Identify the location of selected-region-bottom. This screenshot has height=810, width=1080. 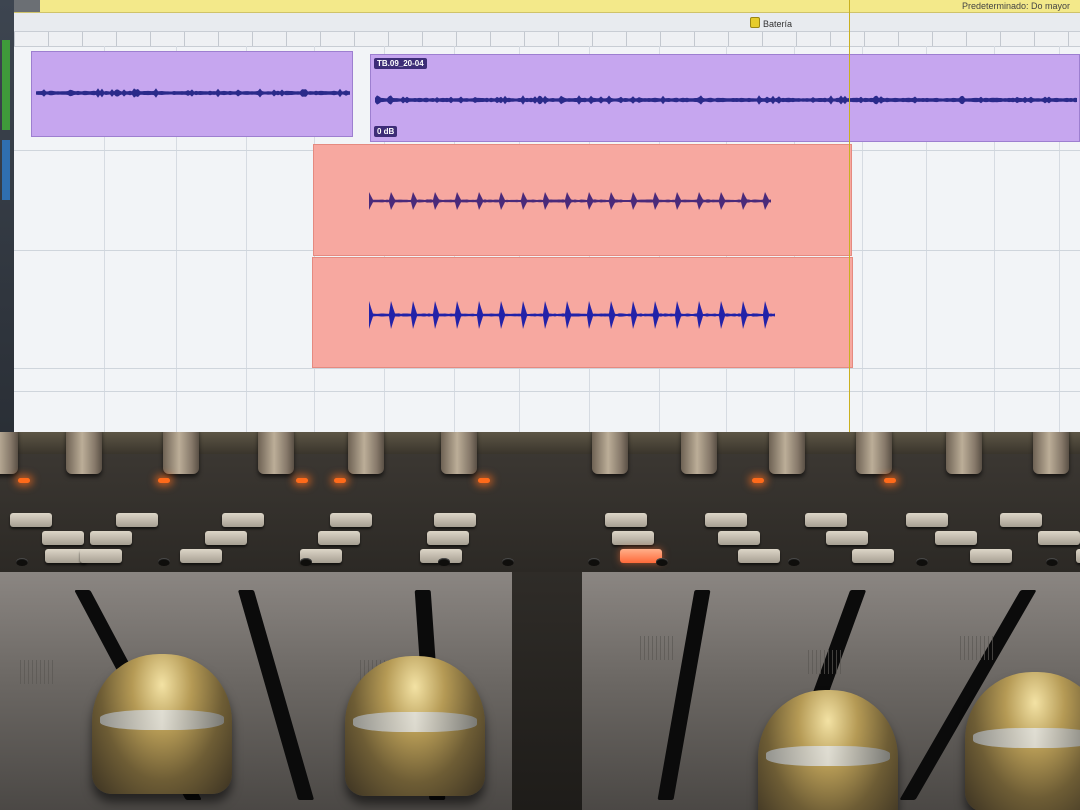
(582, 312).